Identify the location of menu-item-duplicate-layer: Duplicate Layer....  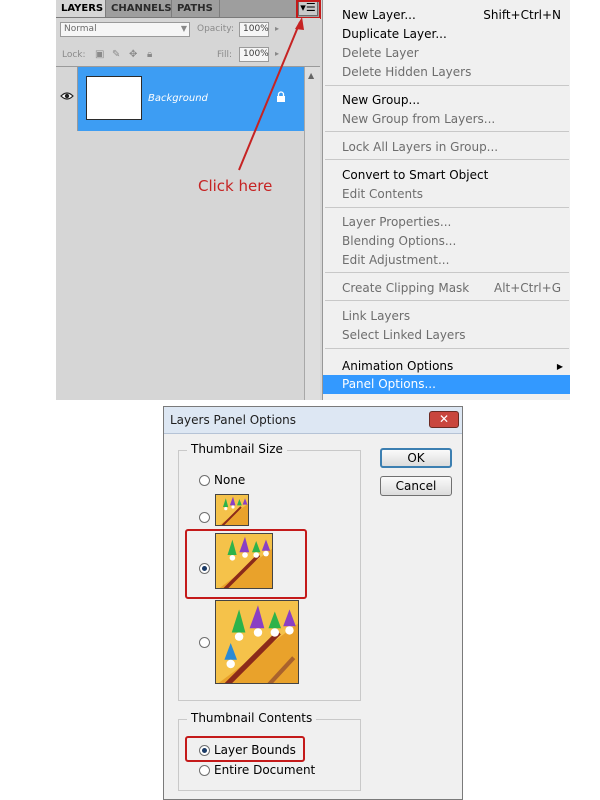
(446, 34).